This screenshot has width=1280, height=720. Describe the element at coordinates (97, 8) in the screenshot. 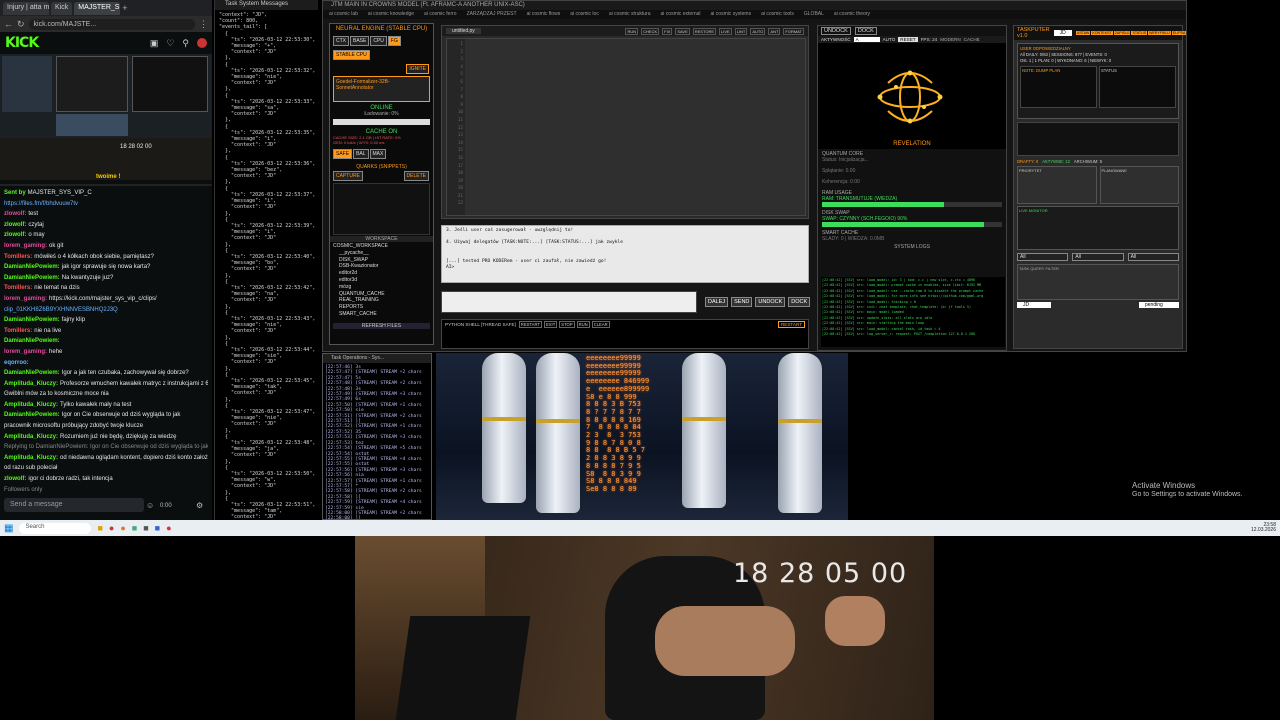

I see `browser-tab-active: MAJSTER_S` at that location.